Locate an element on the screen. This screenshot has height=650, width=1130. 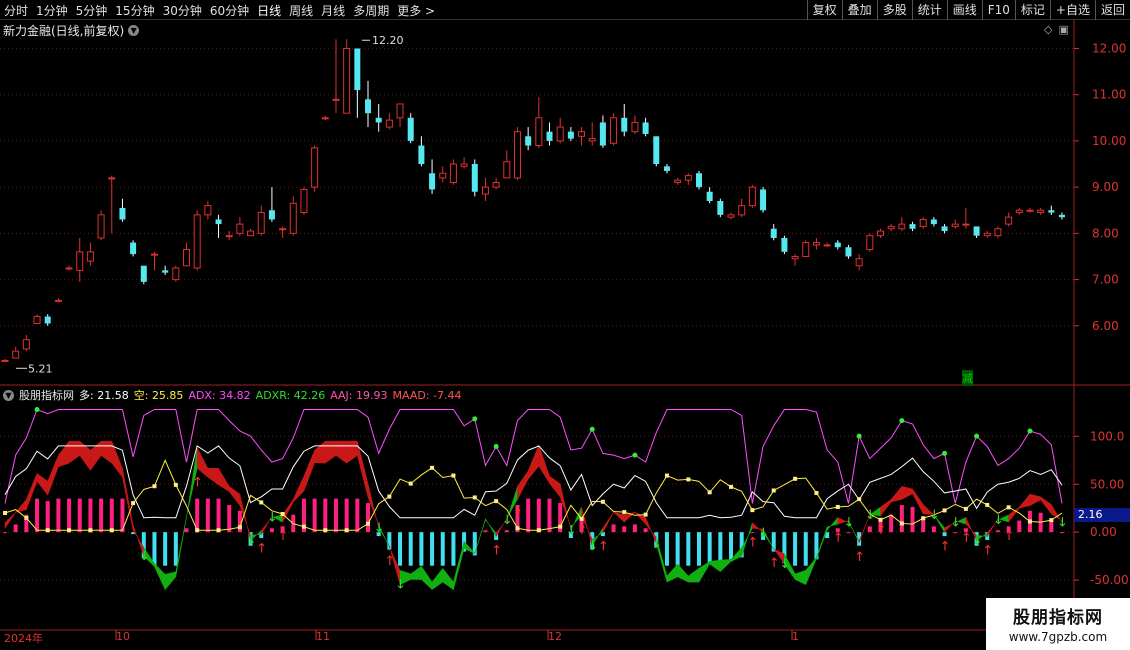
ind-axis-label: 100.0 is located at coordinates (1107, 436).